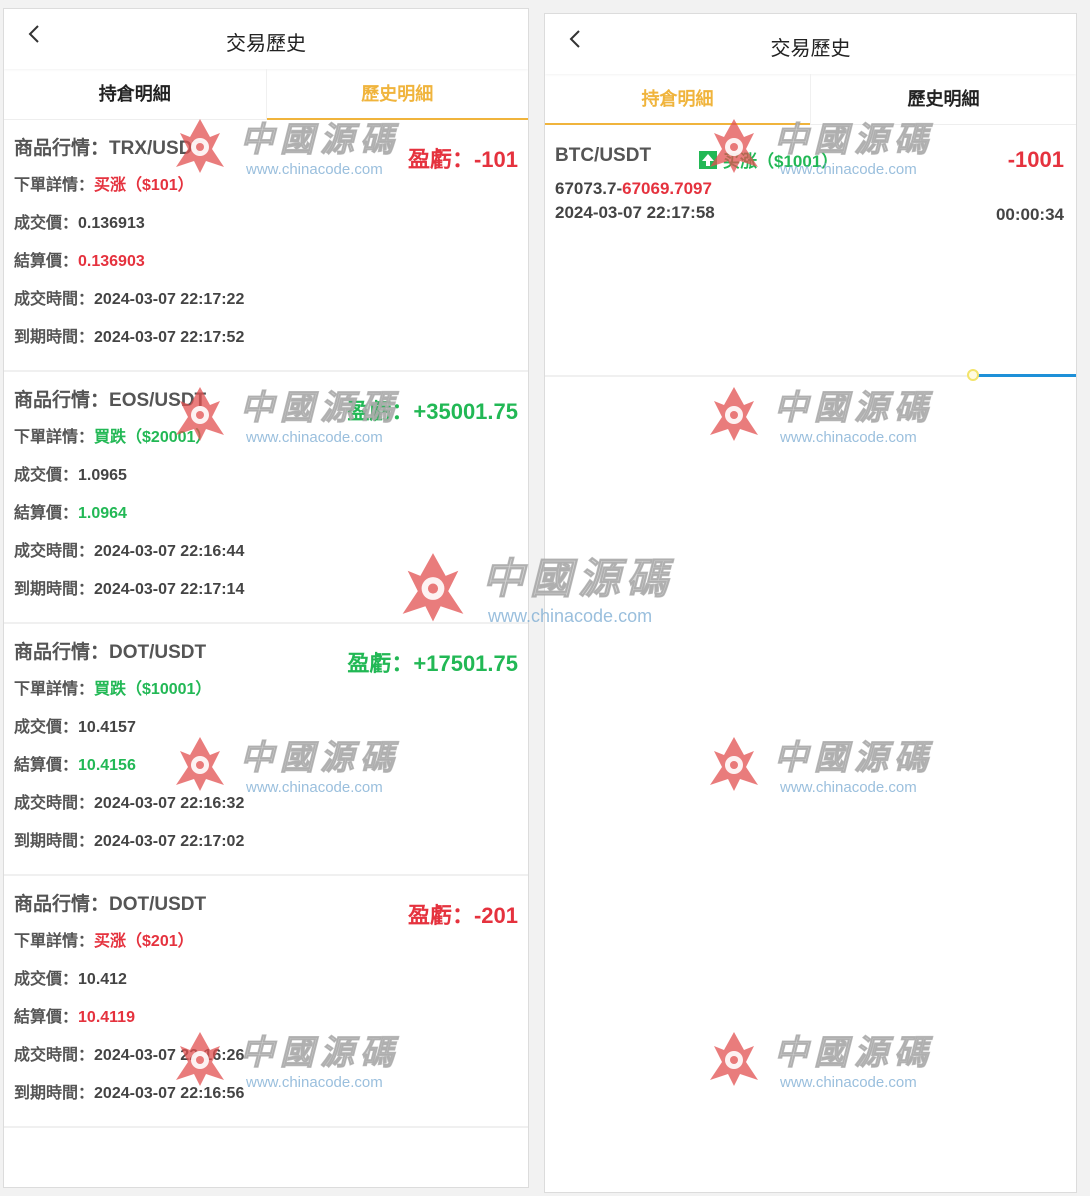 The height and width of the screenshot is (1196, 1090). I want to click on order-row: 下單詳情：買跌（$20001）, so click(266, 446).